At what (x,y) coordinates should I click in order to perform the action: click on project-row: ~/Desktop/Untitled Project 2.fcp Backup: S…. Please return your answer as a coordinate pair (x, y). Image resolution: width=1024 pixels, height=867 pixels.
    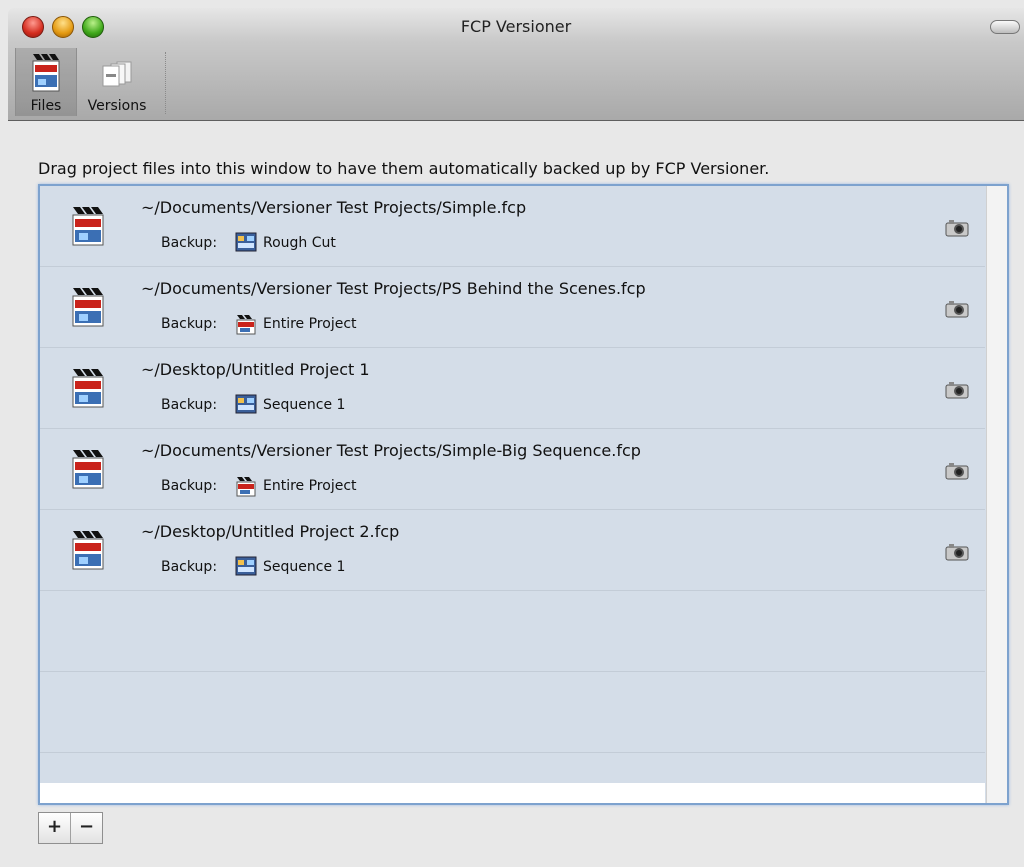
    Looking at the image, I should click on (512, 550).